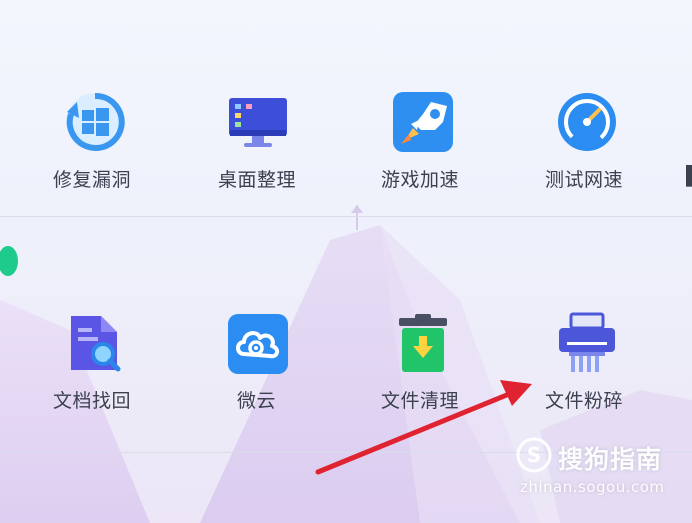  Describe the element at coordinates (587, 342) in the screenshot. I see `shredder-icon` at that location.